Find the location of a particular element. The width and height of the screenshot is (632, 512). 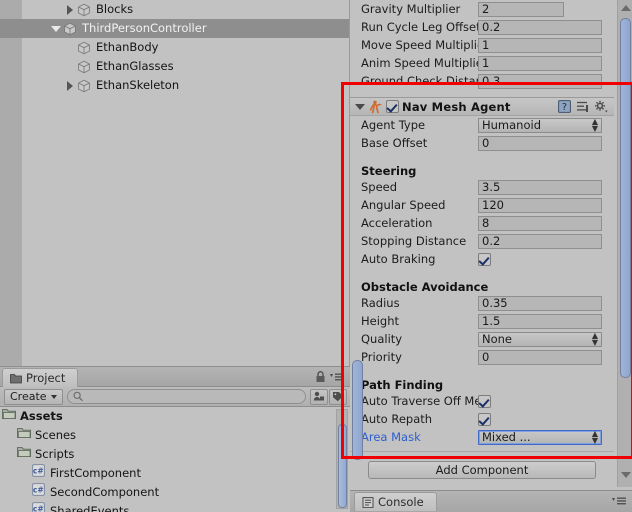

property-dropdown: None ▲ ▼ is located at coordinates (540, 339).